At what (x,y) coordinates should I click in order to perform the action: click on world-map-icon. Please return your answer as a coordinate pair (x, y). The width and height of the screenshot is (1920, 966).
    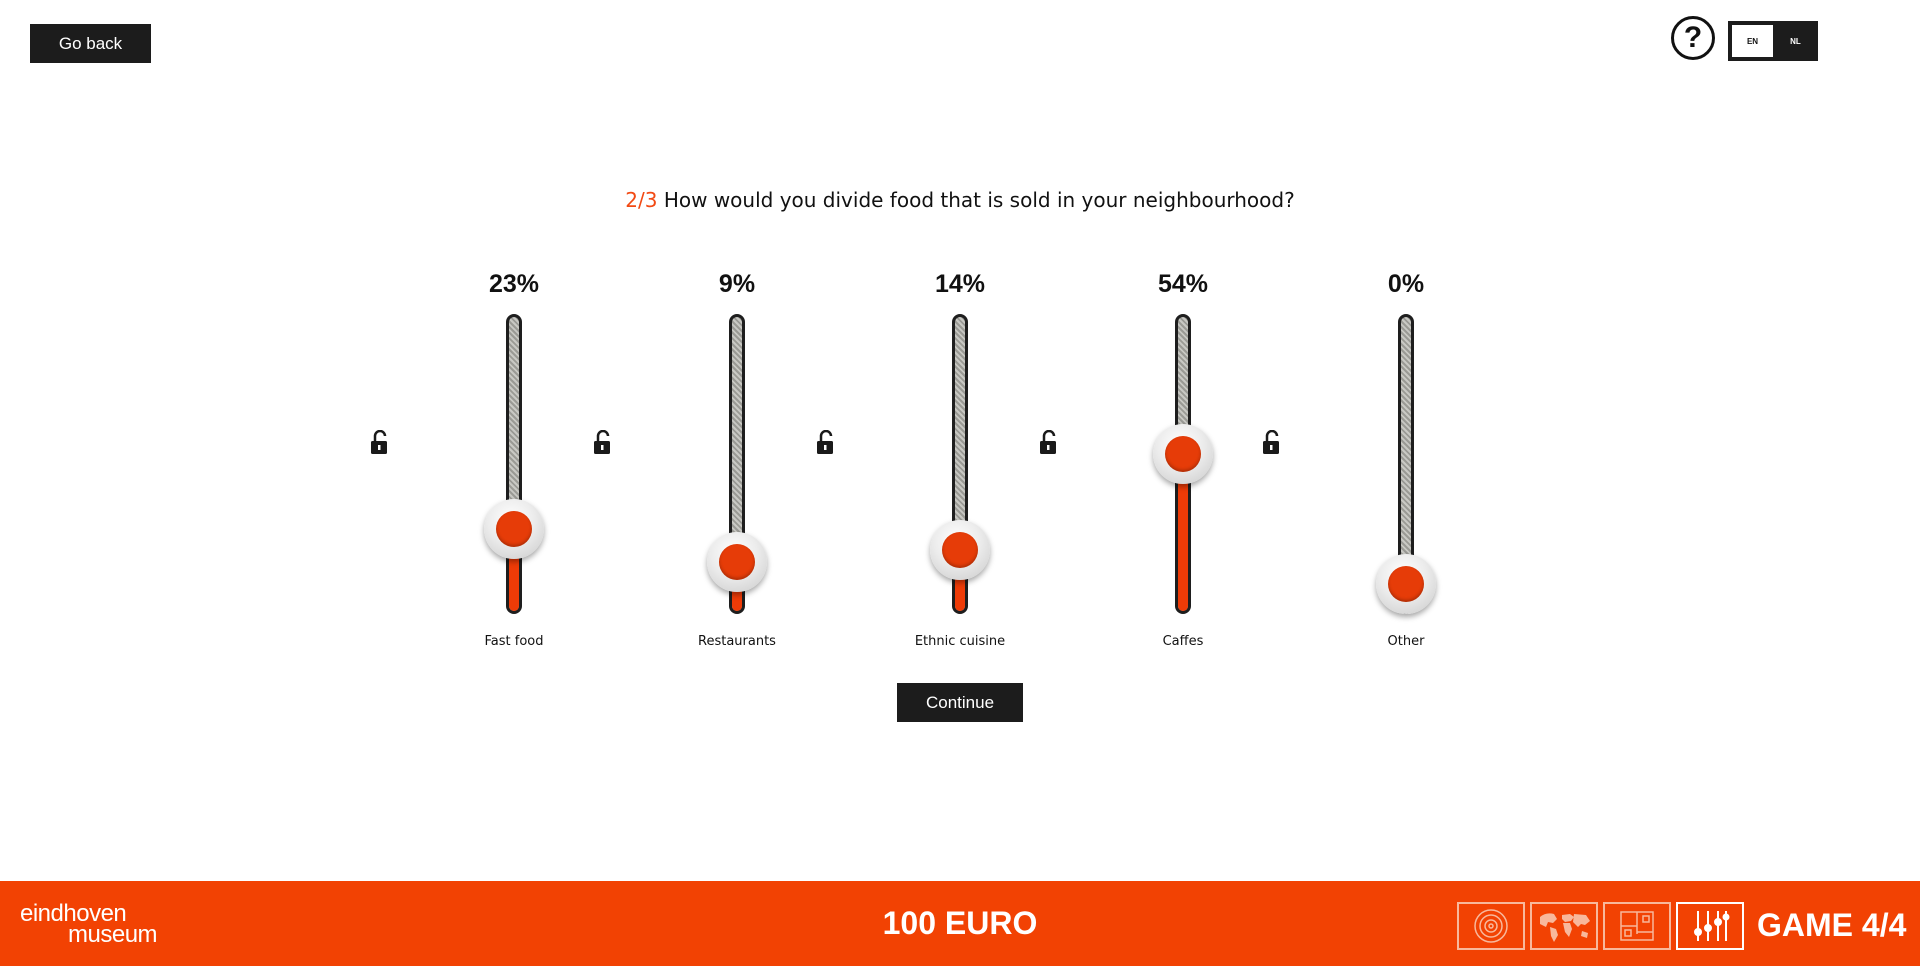
    Looking at the image, I should click on (1564, 926).